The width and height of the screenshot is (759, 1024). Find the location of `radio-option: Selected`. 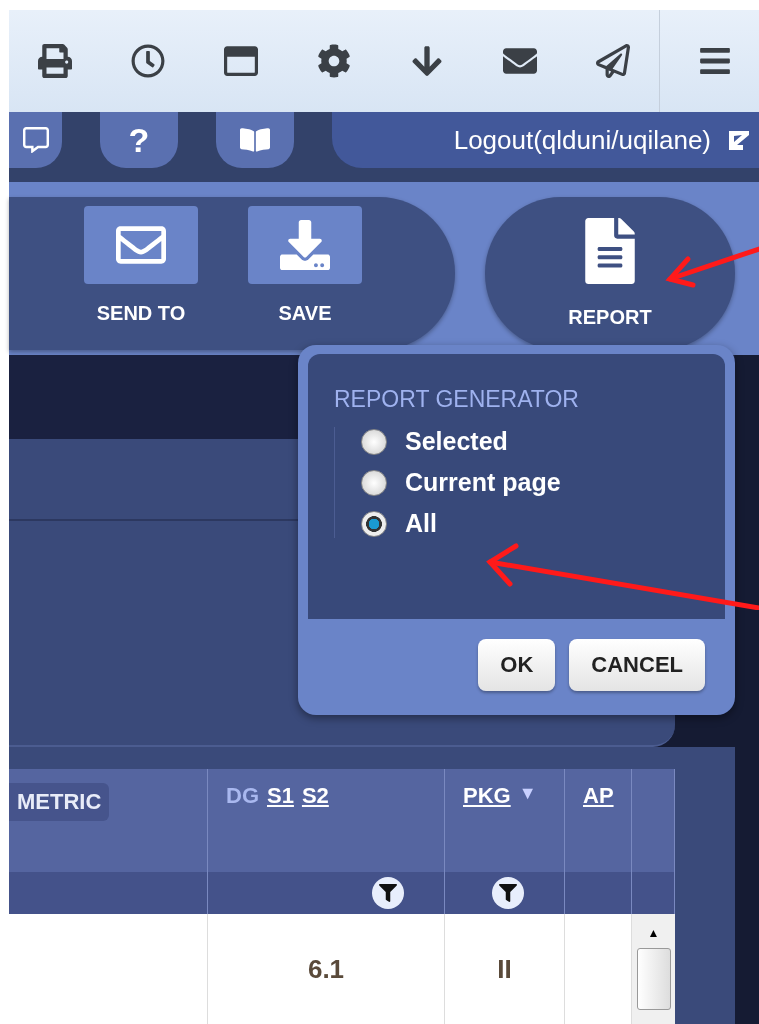

radio-option: Selected is located at coordinates (530, 441).